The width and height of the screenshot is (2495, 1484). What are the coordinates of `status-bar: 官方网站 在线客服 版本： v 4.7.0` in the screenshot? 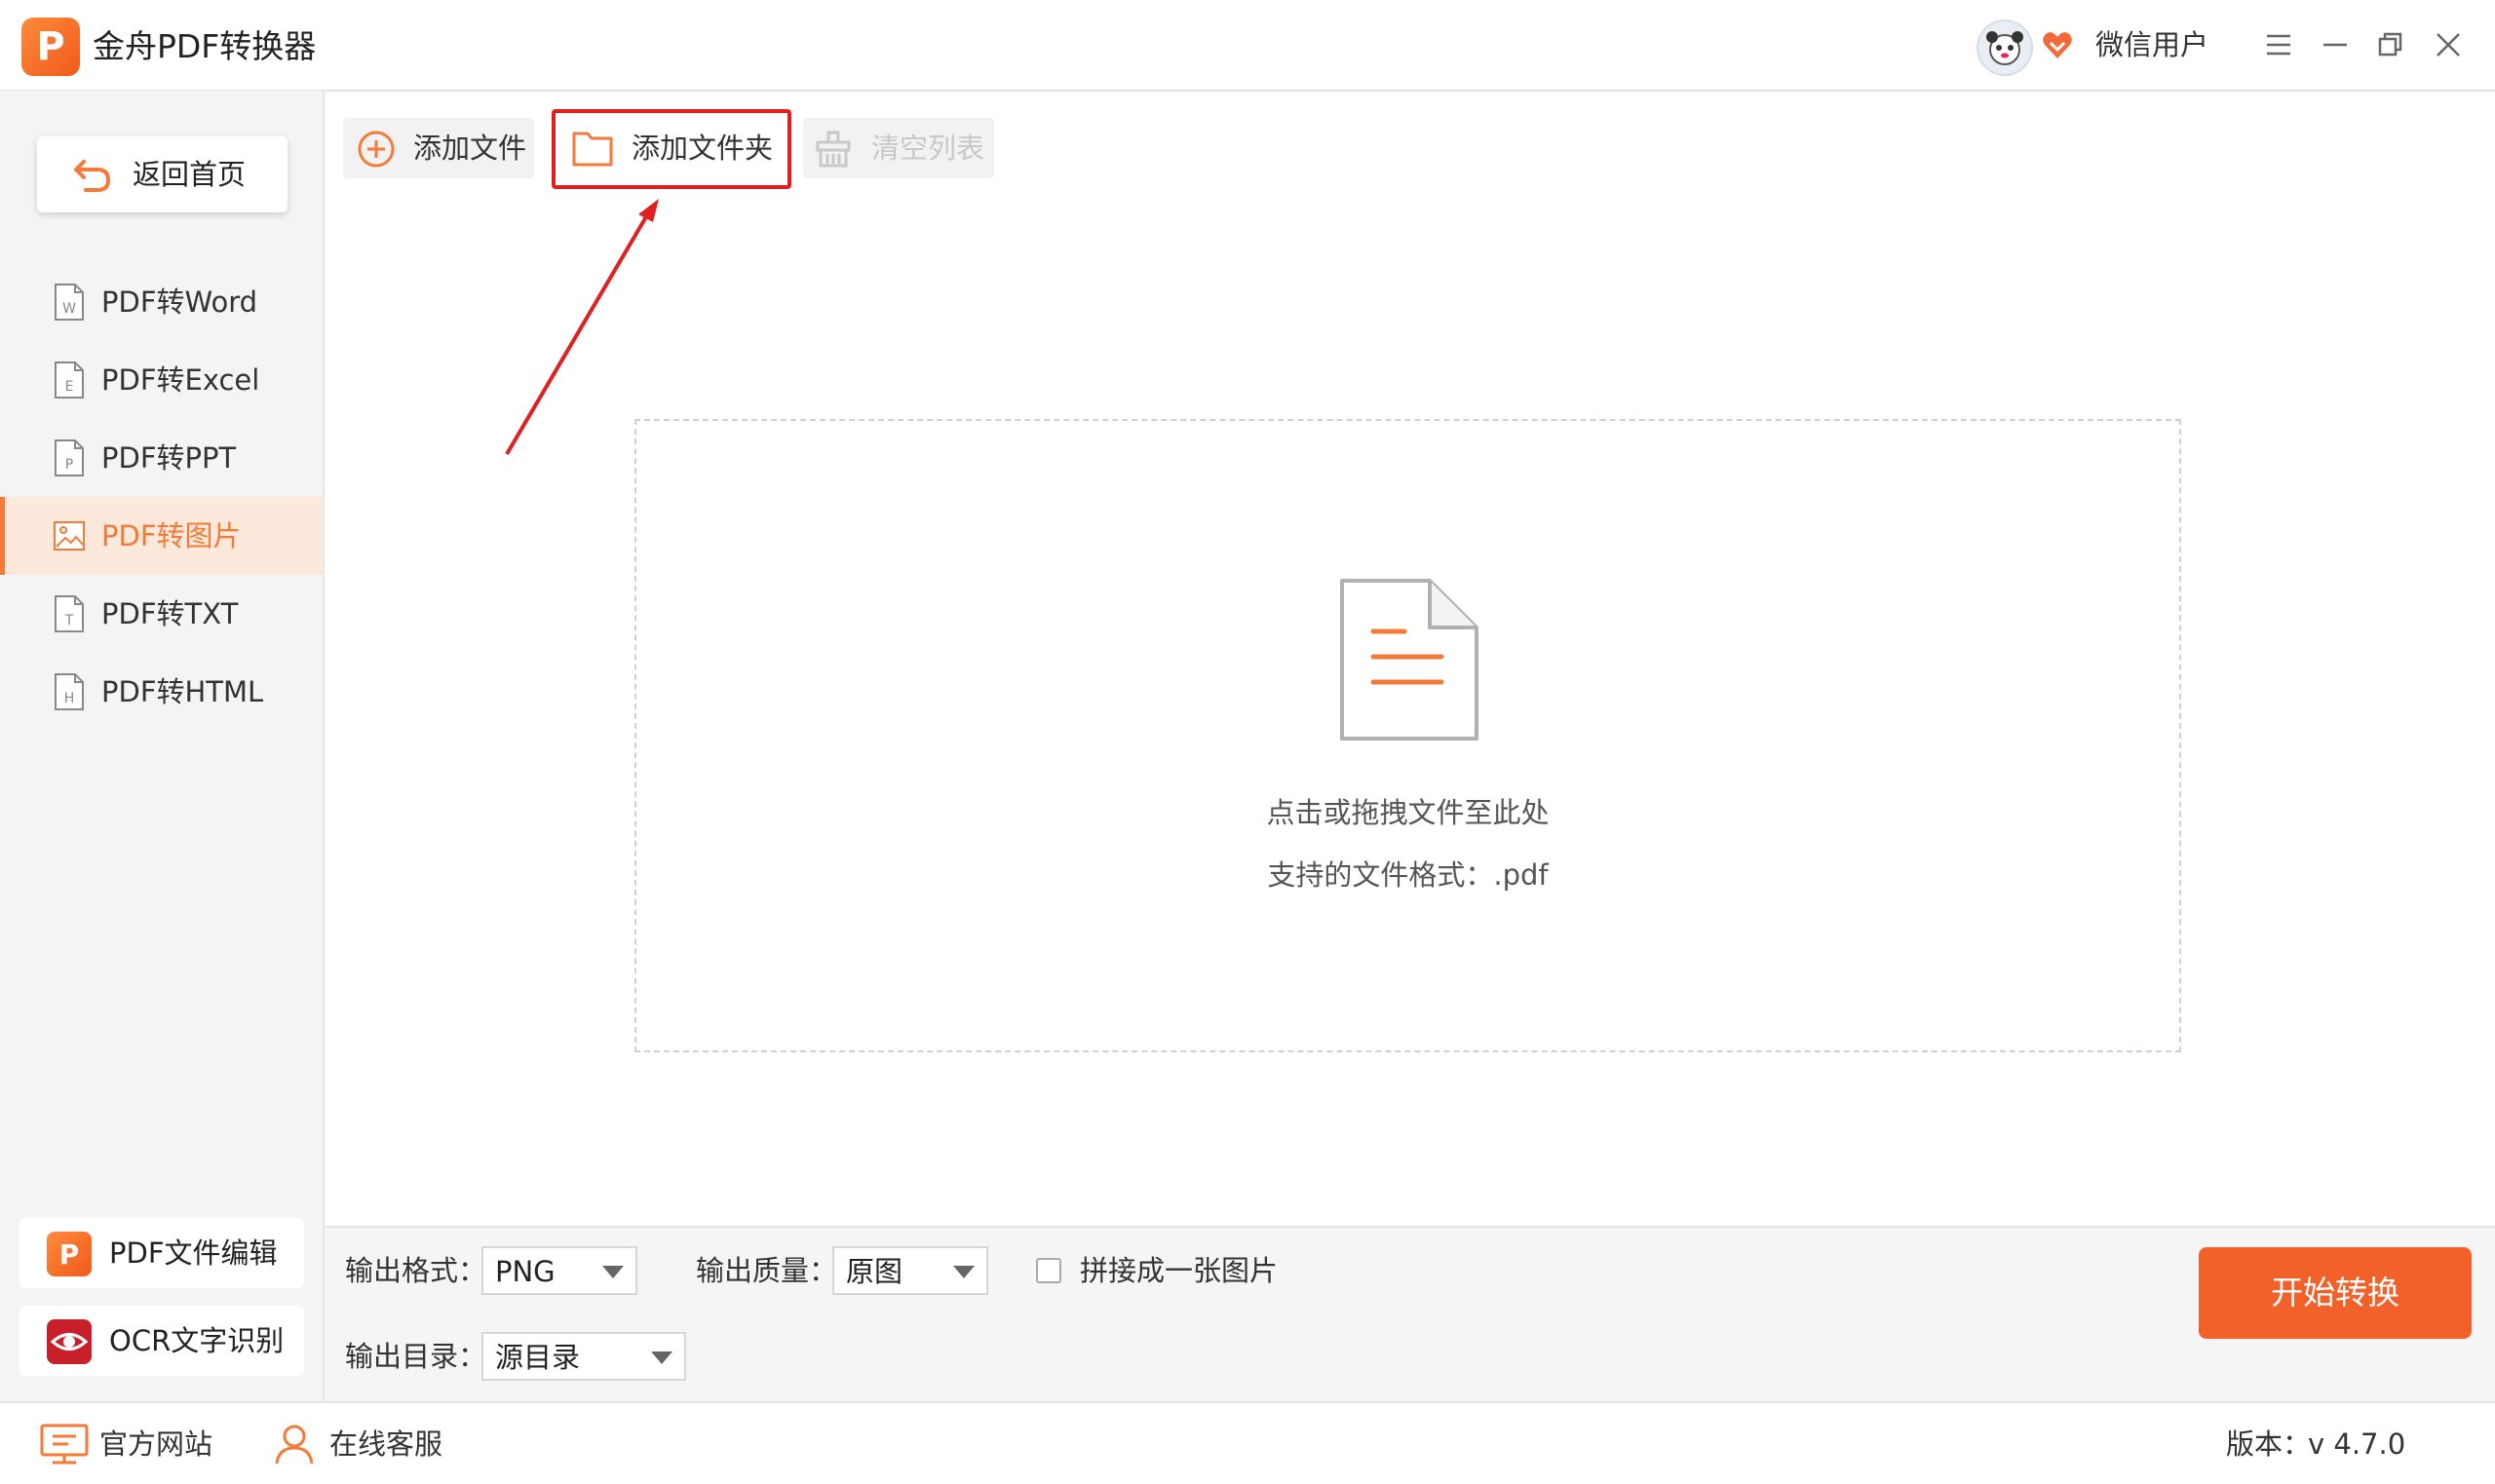 It's located at (1247, 1442).